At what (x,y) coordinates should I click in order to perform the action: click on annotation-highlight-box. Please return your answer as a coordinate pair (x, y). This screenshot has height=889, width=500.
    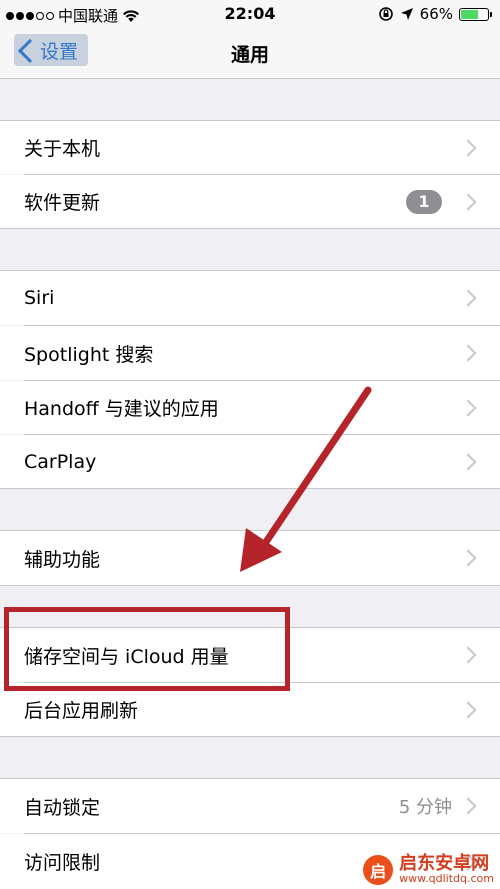
    Looking at the image, I should click on (147, 649).